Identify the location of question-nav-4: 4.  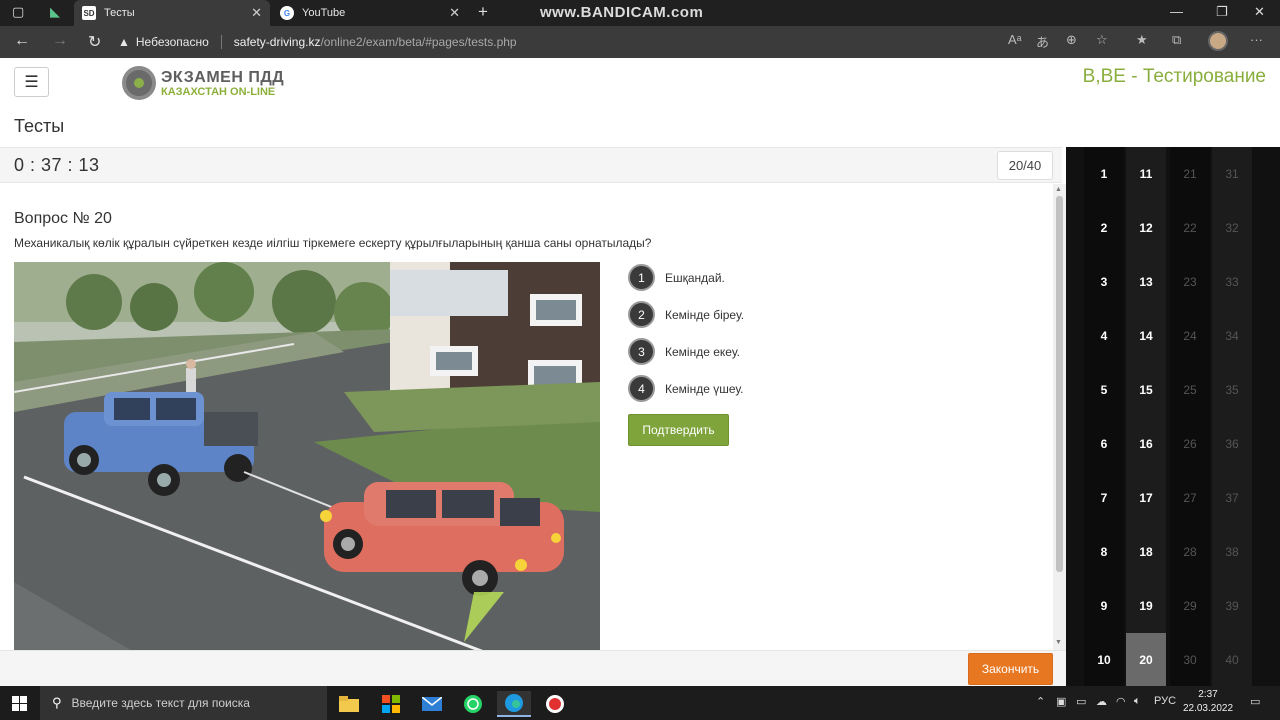
(1104, 336).